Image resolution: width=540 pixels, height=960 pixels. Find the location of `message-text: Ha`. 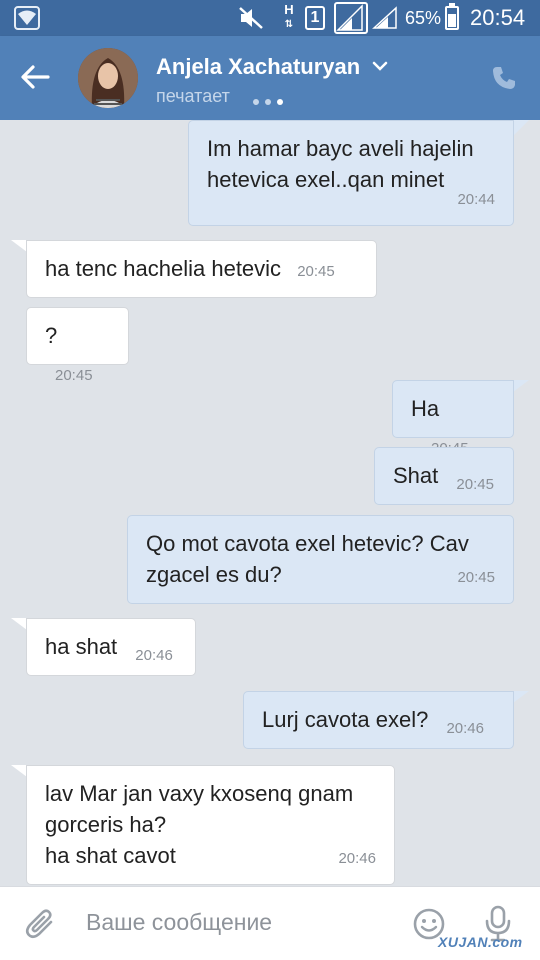

message-text: Ha is located at coordinates (425, 408).